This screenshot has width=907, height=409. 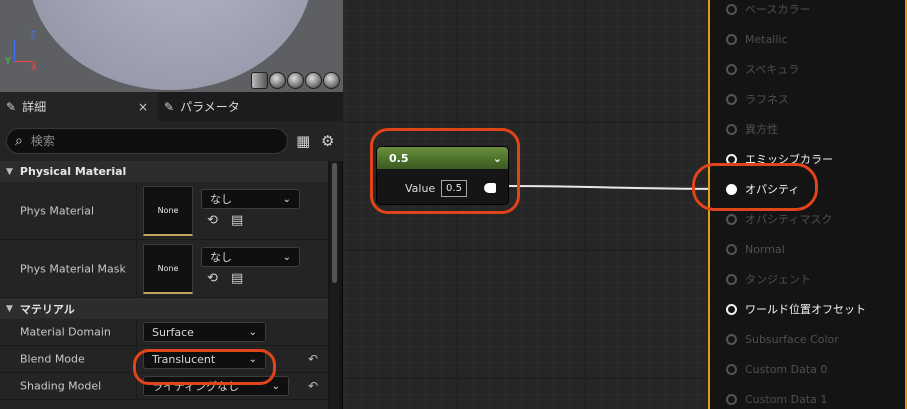 I want to click on plane-icon, so click(x=295, y=80).